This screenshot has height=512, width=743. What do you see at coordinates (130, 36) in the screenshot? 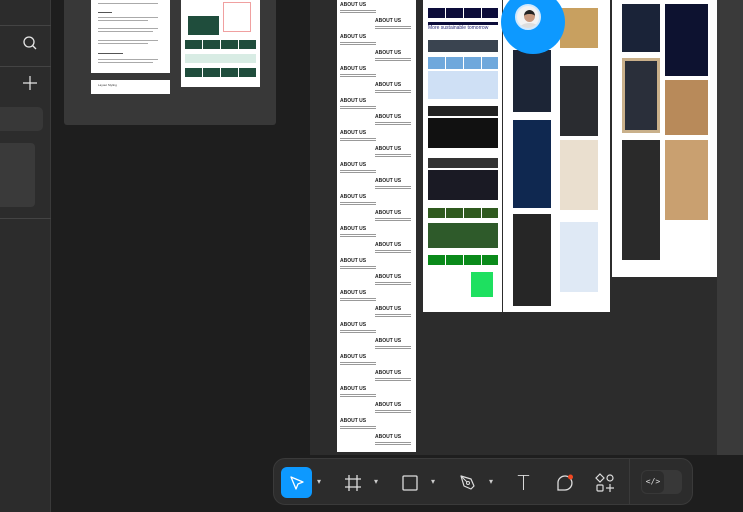
I see `document-page` at bounding box center [130, 36].